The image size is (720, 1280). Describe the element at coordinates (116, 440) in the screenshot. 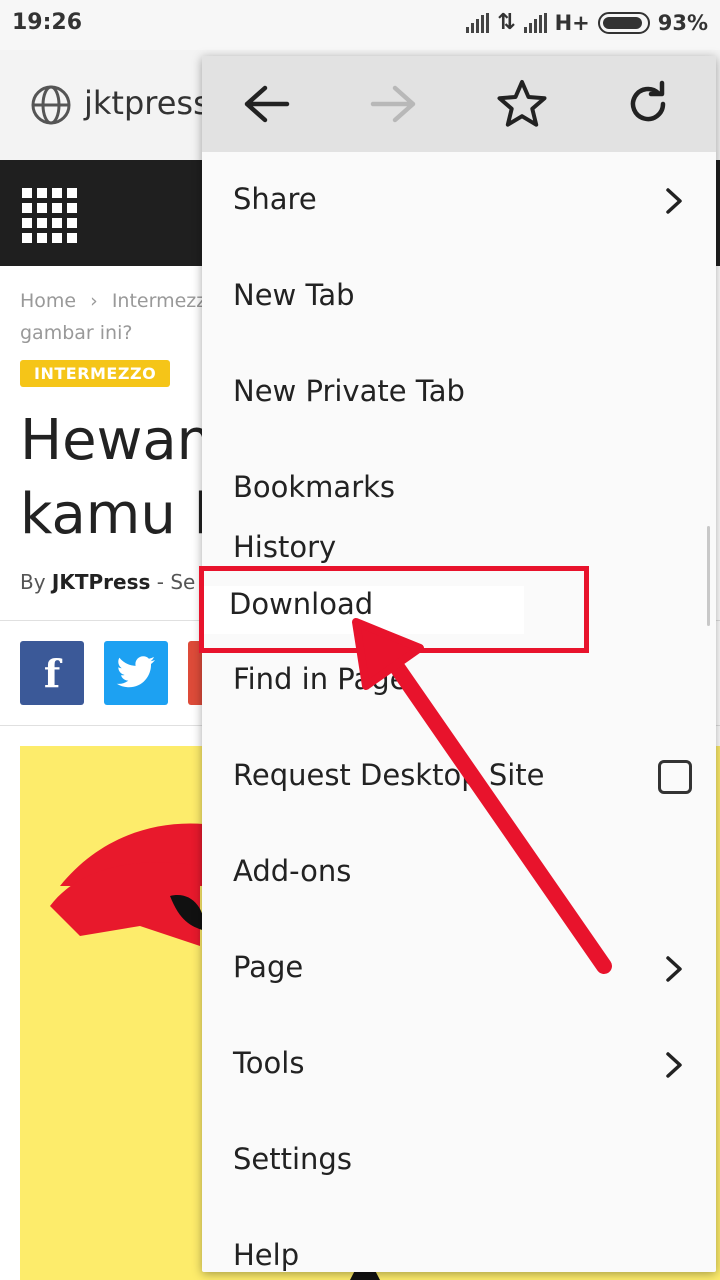

I see `headline-line-1: Hewan` at that location.